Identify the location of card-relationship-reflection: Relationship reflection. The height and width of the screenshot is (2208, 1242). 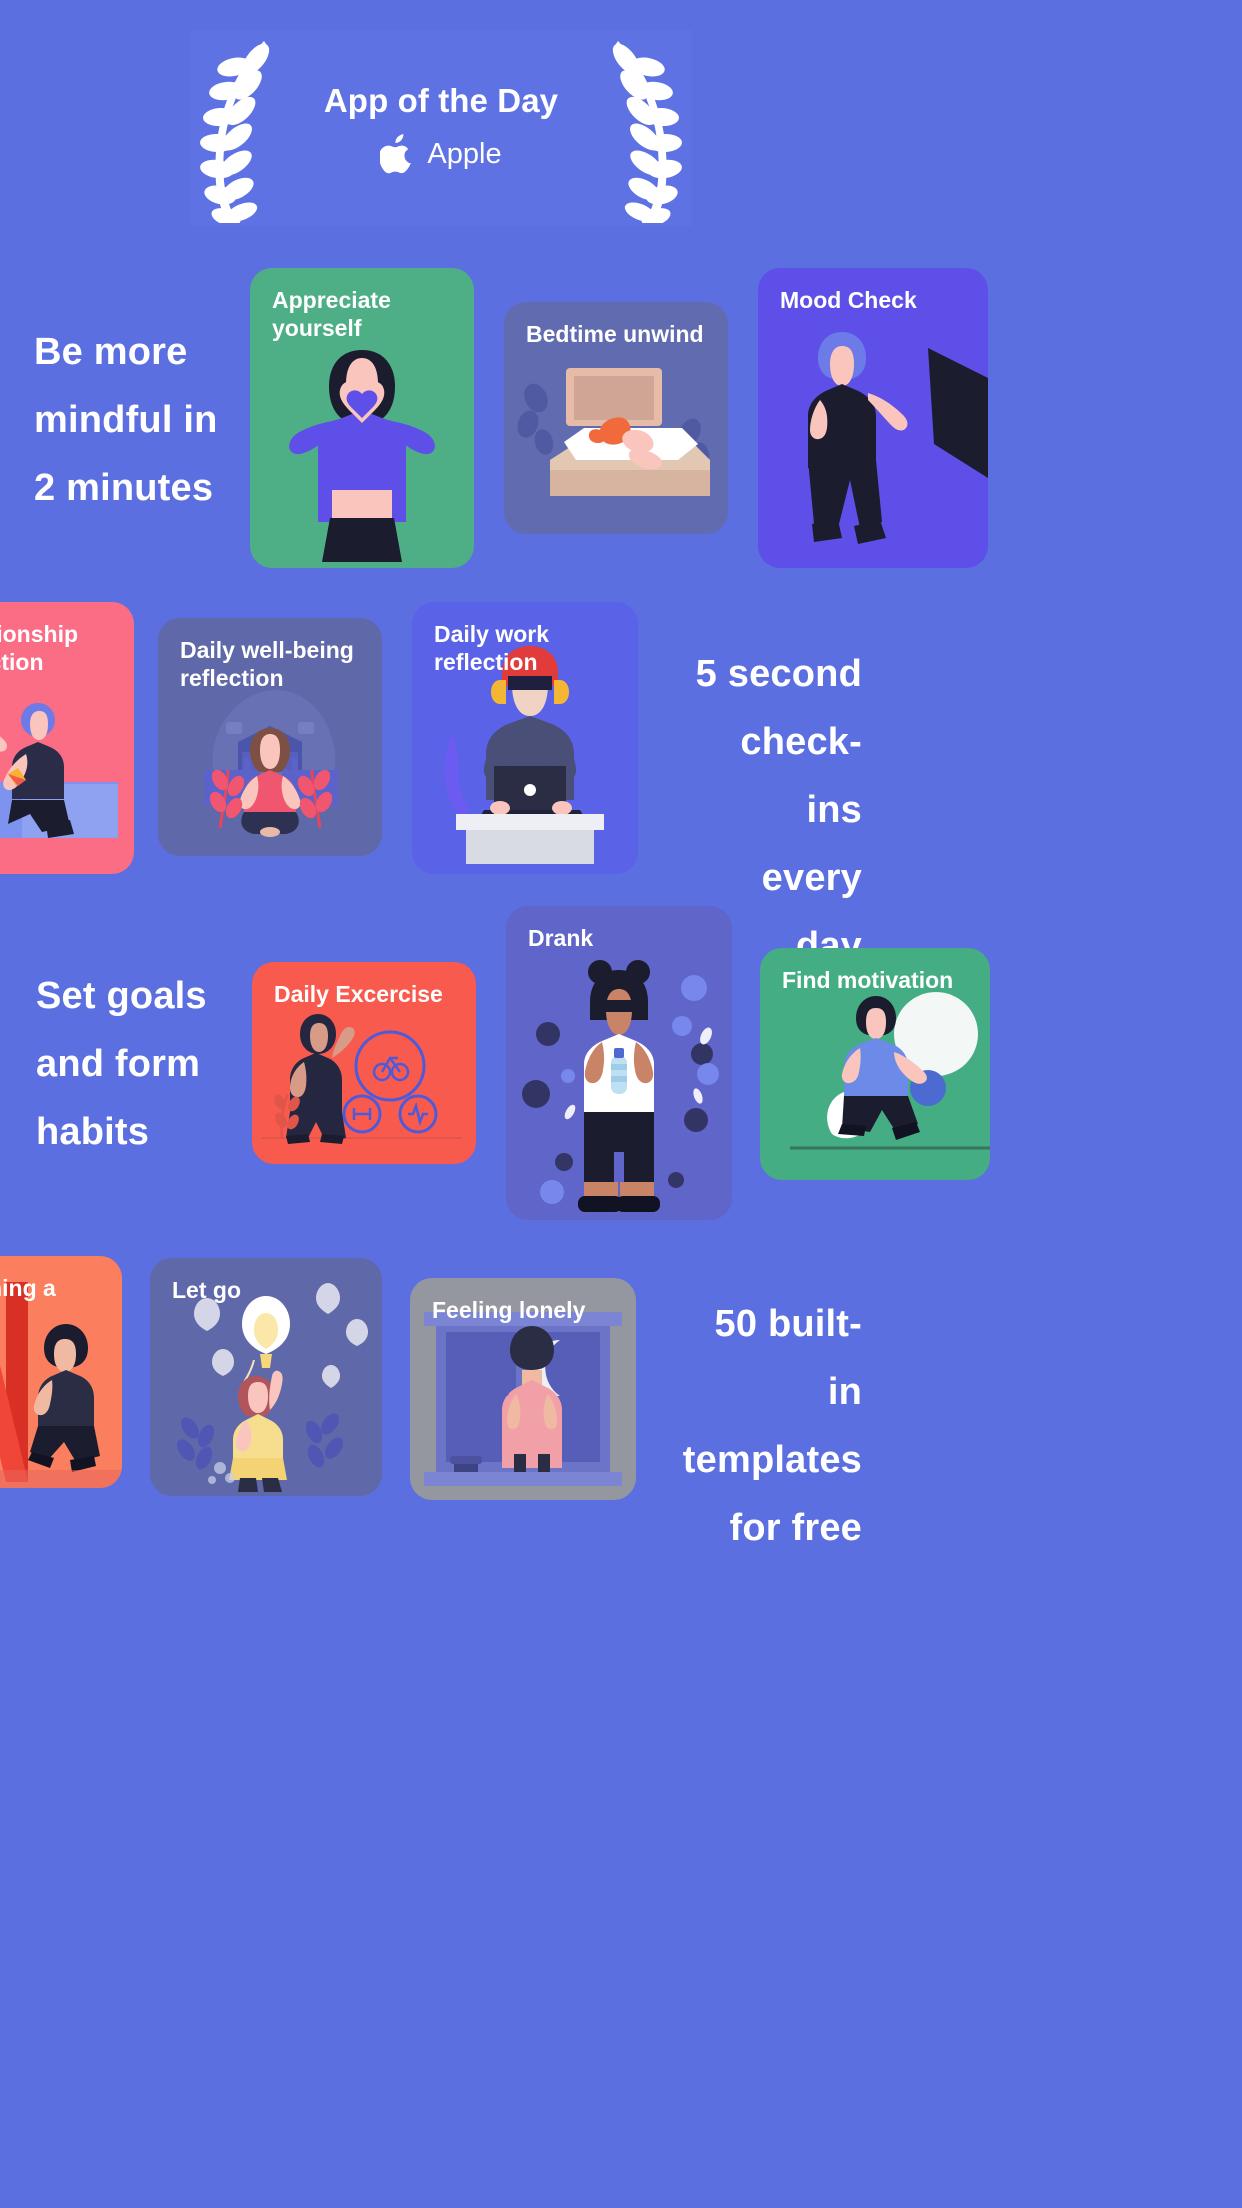
(67, 738).